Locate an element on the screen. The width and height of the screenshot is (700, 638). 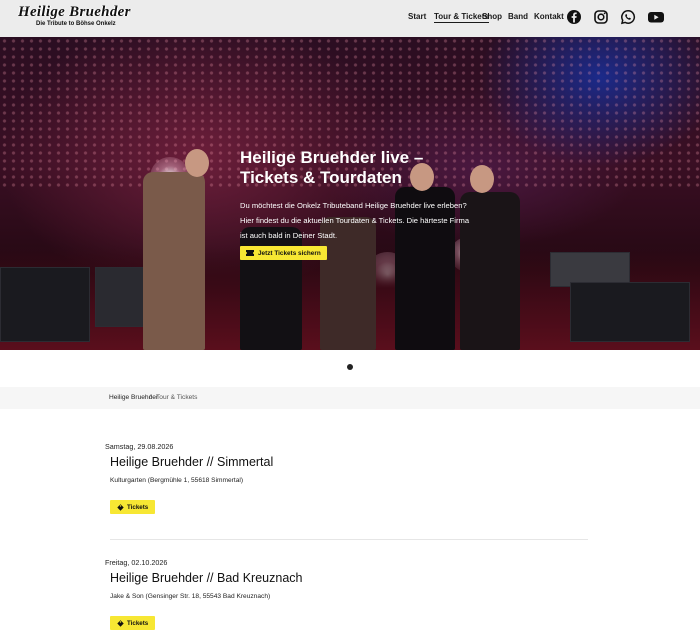
logo-title: Heilige Bruehder is located at coordinates (74, 12).